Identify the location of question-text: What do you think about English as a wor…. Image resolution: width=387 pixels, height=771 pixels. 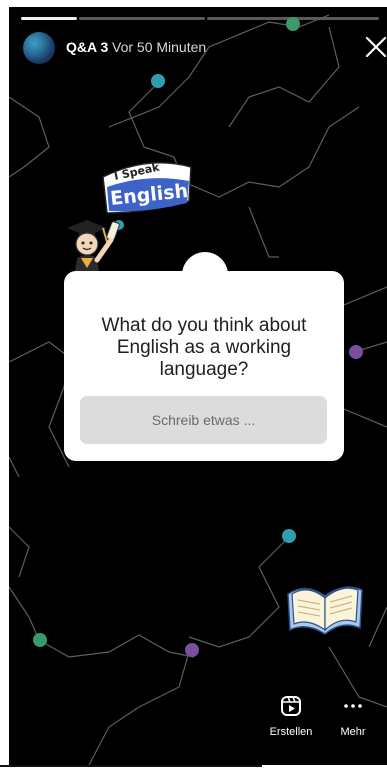
(204, 347).